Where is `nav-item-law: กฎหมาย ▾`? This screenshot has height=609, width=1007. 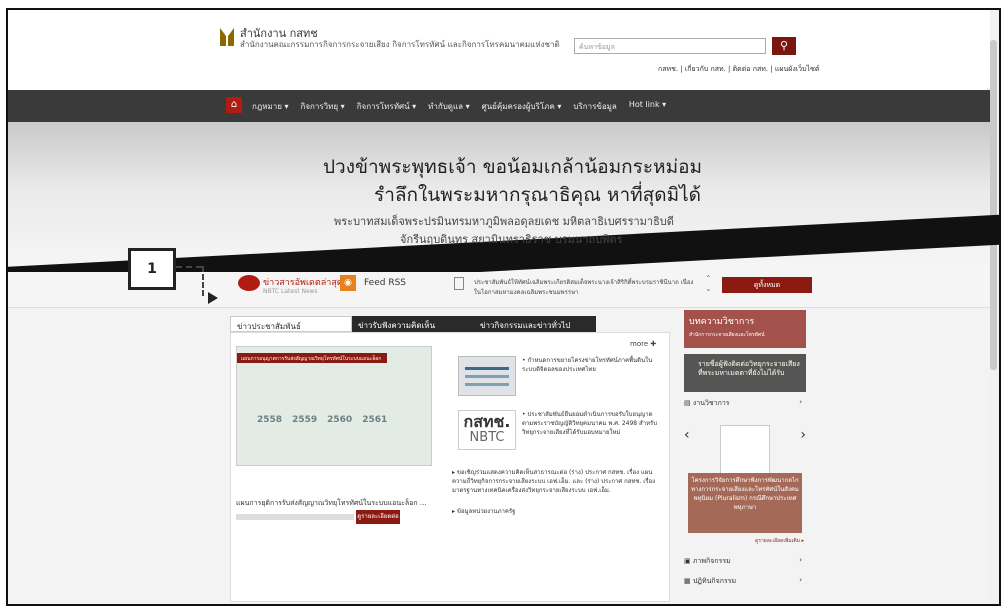 nav-item-law: กฎหมาย ▾ is located at coordinates (270, 106).